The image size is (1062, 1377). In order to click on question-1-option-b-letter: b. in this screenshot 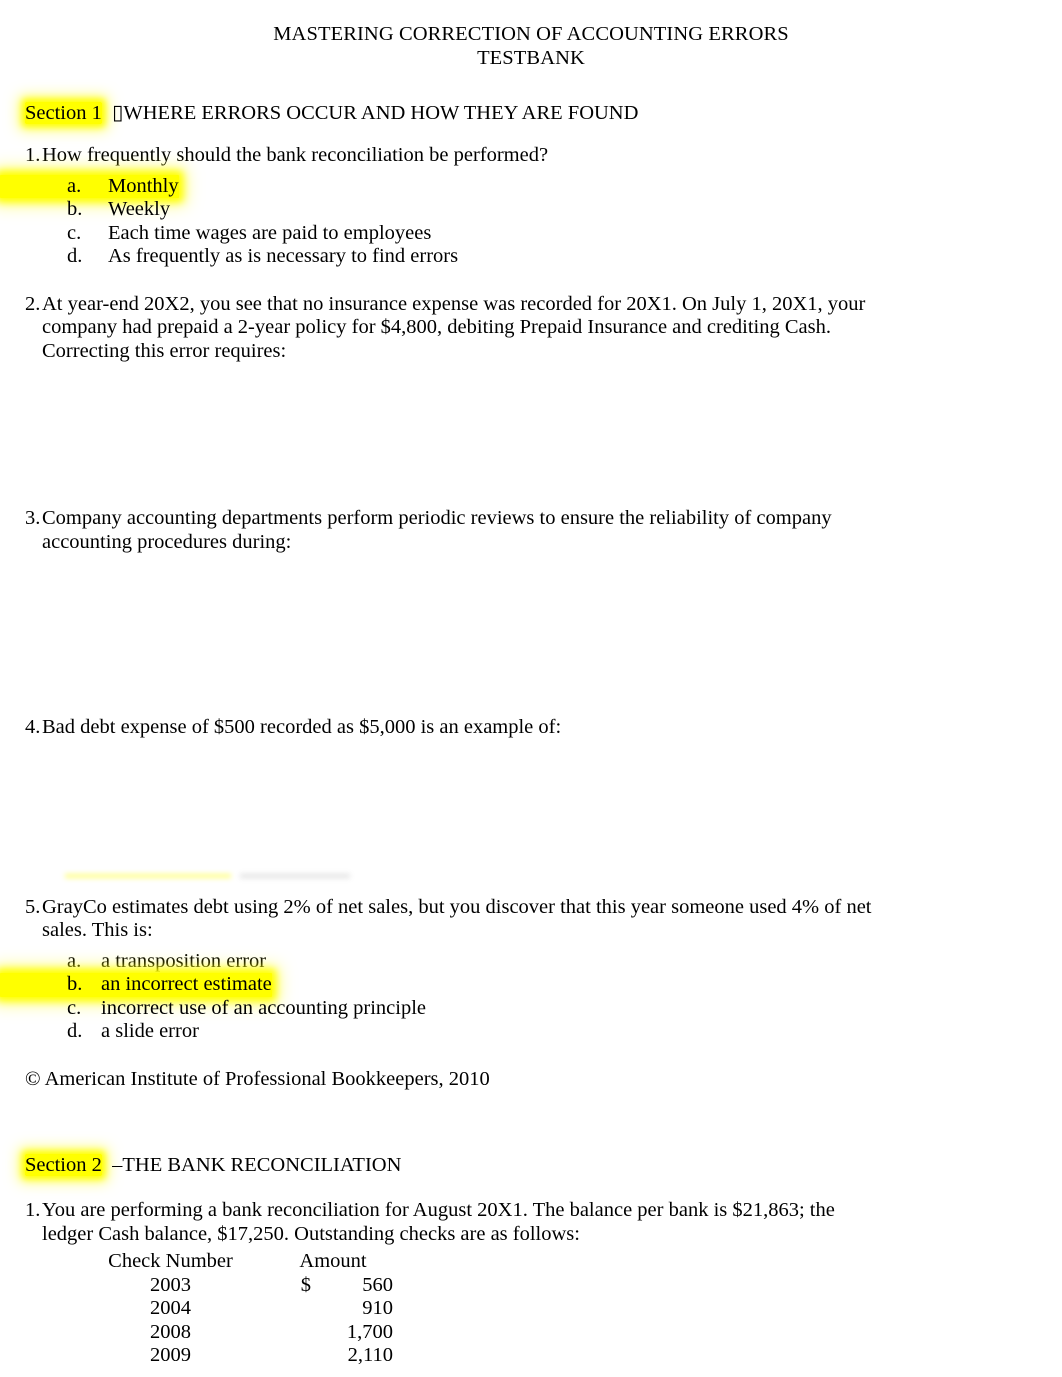, I will do `click(75, 209)`.